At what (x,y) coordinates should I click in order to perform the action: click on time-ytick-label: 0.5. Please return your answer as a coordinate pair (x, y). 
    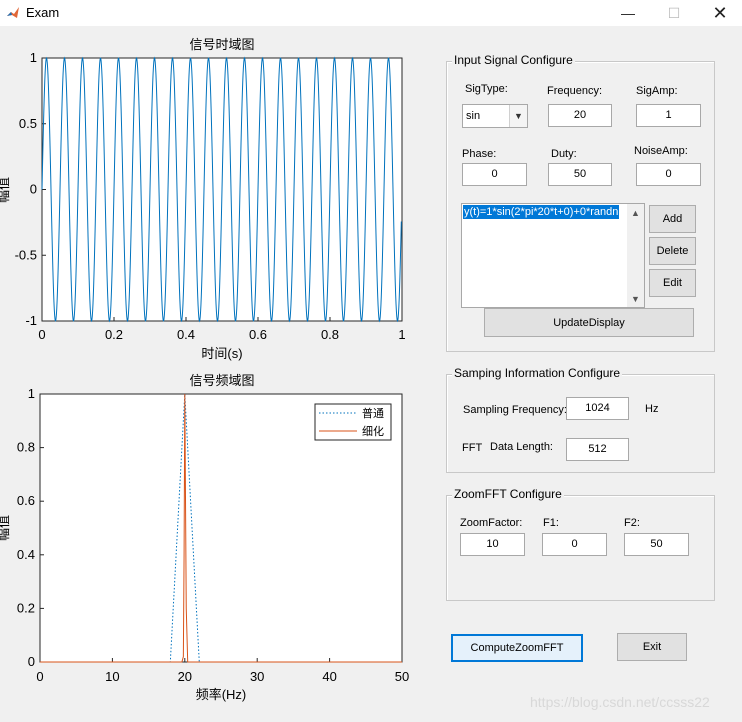
    Looking at the image, I should click on (28, 123).